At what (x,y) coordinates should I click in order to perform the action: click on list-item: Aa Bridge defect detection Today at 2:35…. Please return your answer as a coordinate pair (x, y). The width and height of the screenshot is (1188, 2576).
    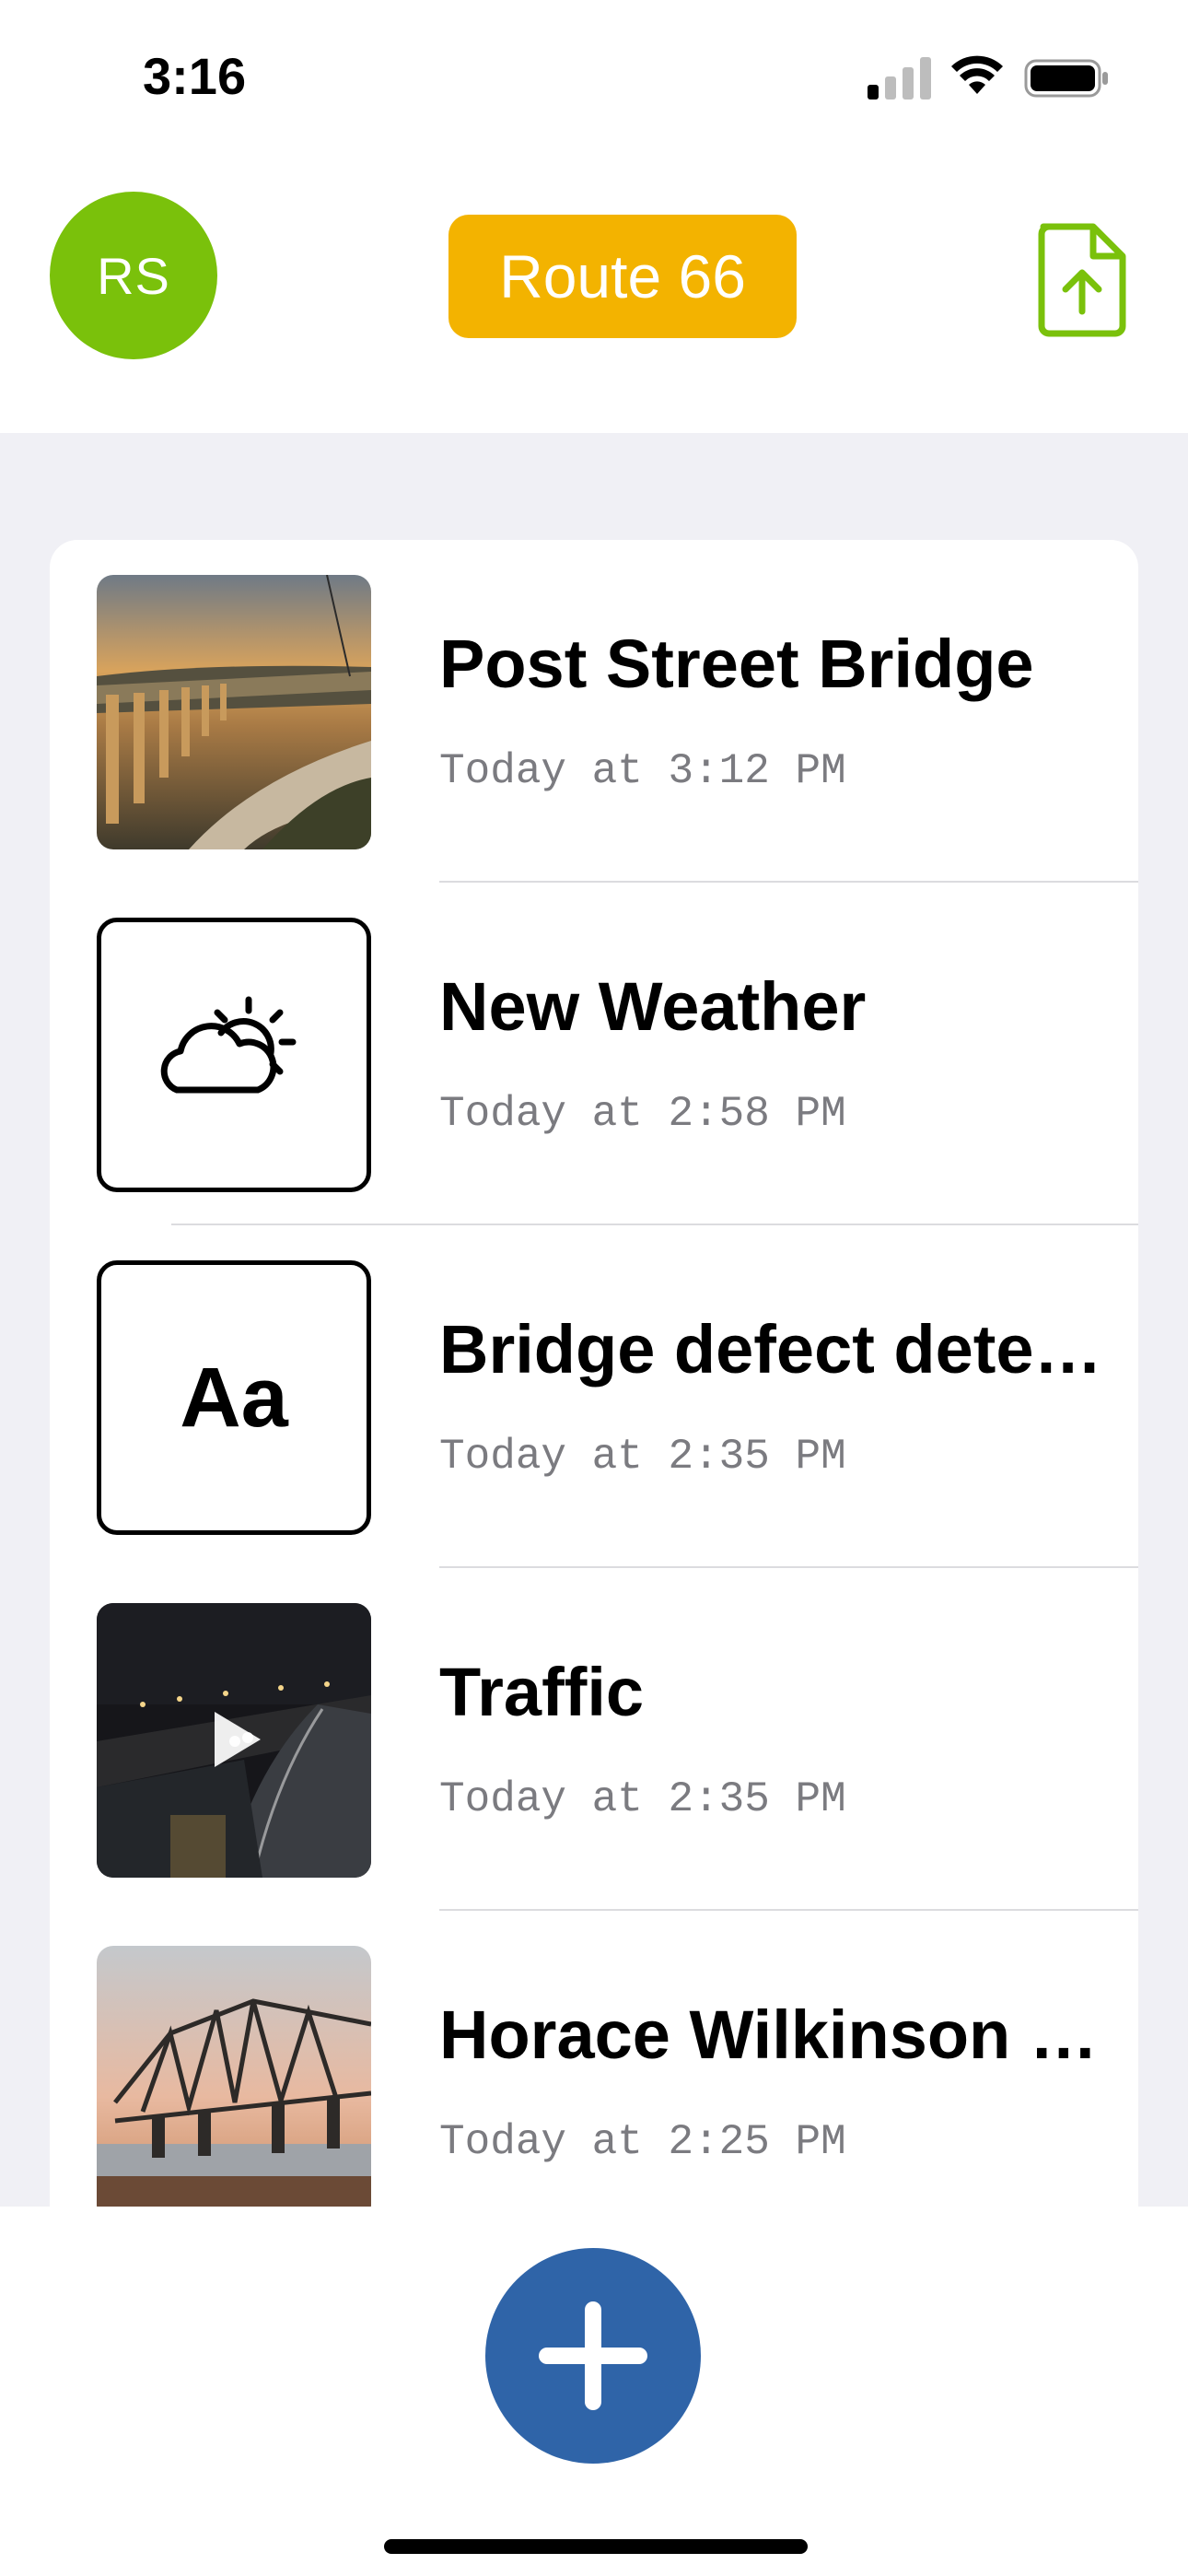
    Looking at the image, I should click on (594, 1396).